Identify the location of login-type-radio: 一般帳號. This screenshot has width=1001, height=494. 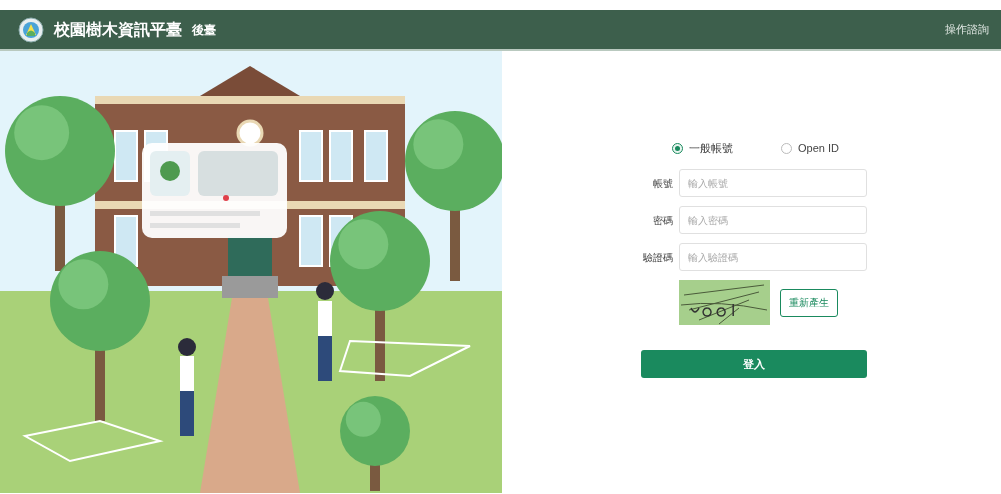
(702, 148).